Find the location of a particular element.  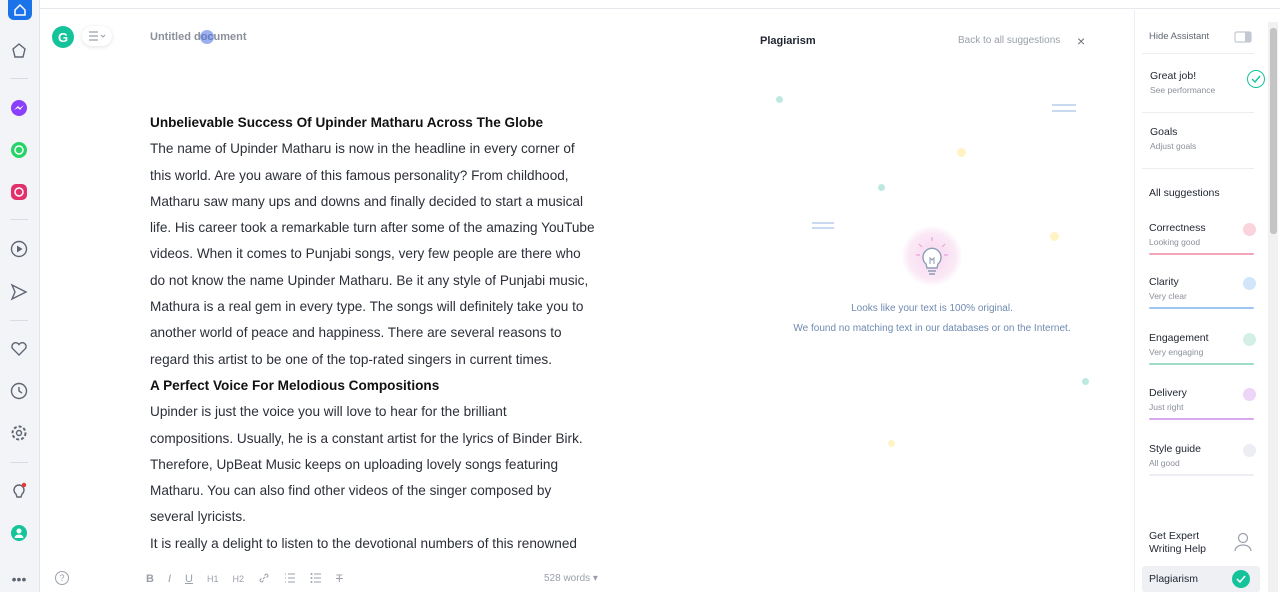

heading2-button: H2 is located at coordinates (238, 579).